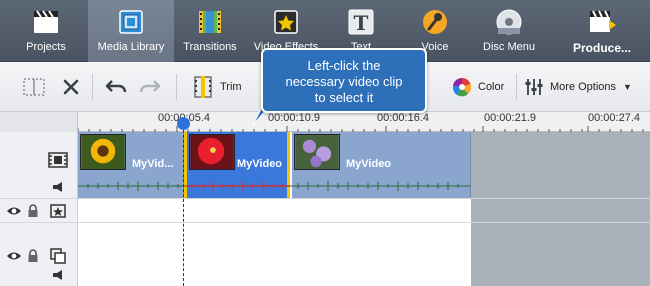 This screenshot has height=286, width=650. What do you see at coordinates (217, 87) in the screenshot?
I see `trim-button: Trim` at bounding box center [217, 87].